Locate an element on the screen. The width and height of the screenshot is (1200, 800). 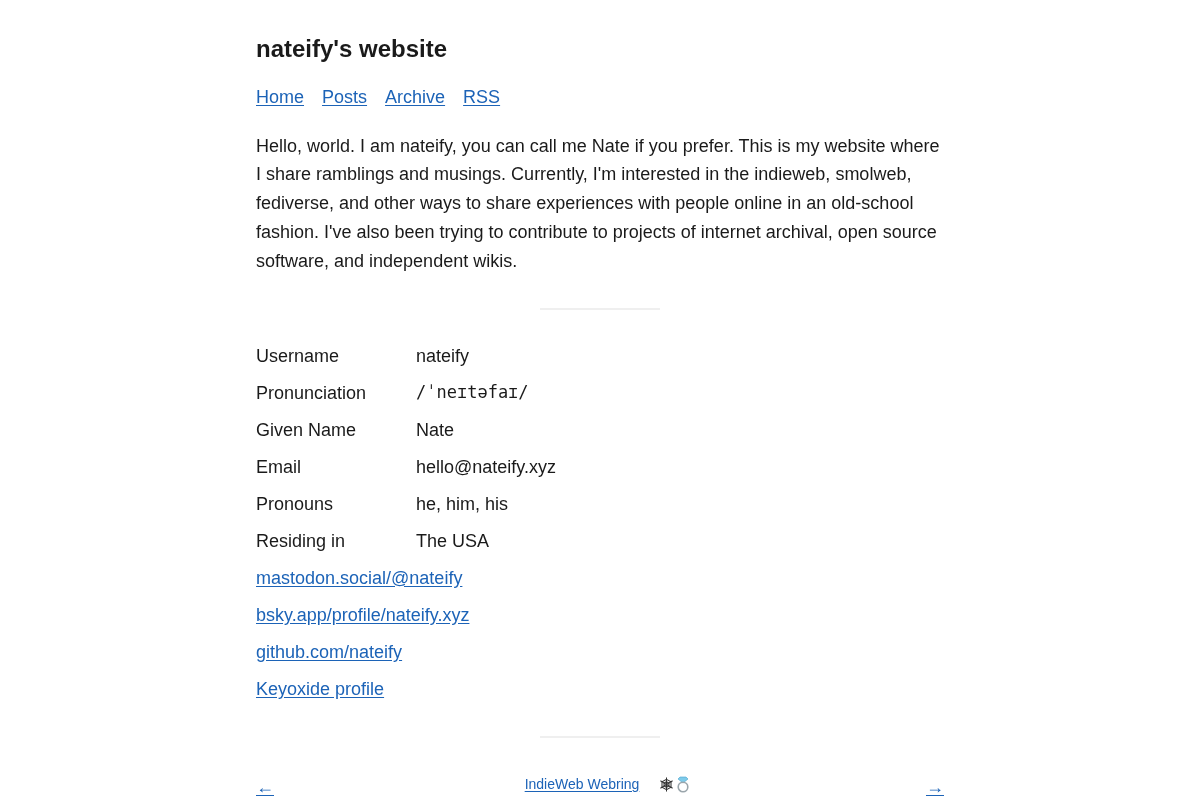
profile-label: Given Name is located at coordinates (307, 430).